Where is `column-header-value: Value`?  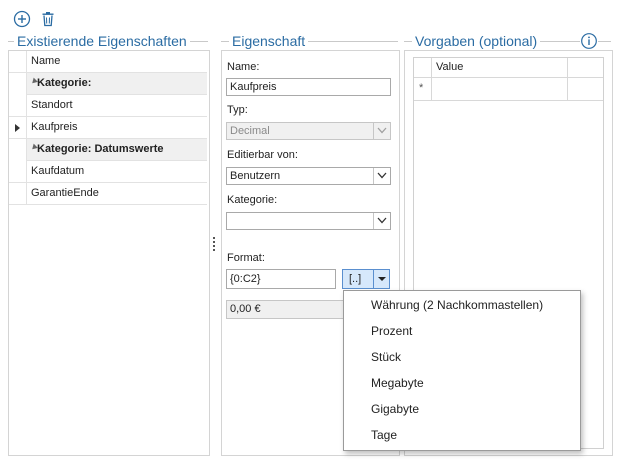
column-header-value: Value is located at coordinates (449, 67).